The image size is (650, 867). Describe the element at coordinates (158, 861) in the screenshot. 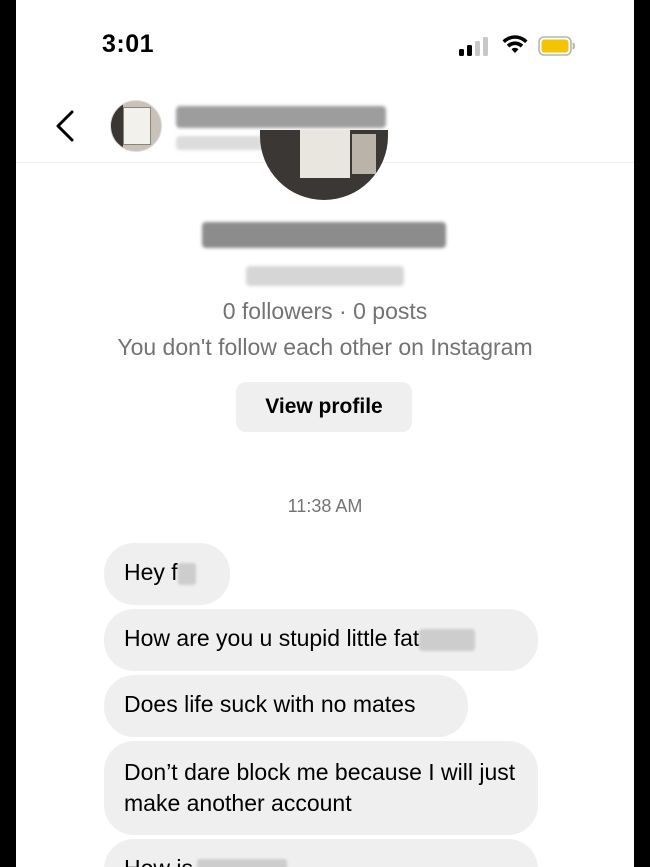

I see `message-text: How is` at that location.